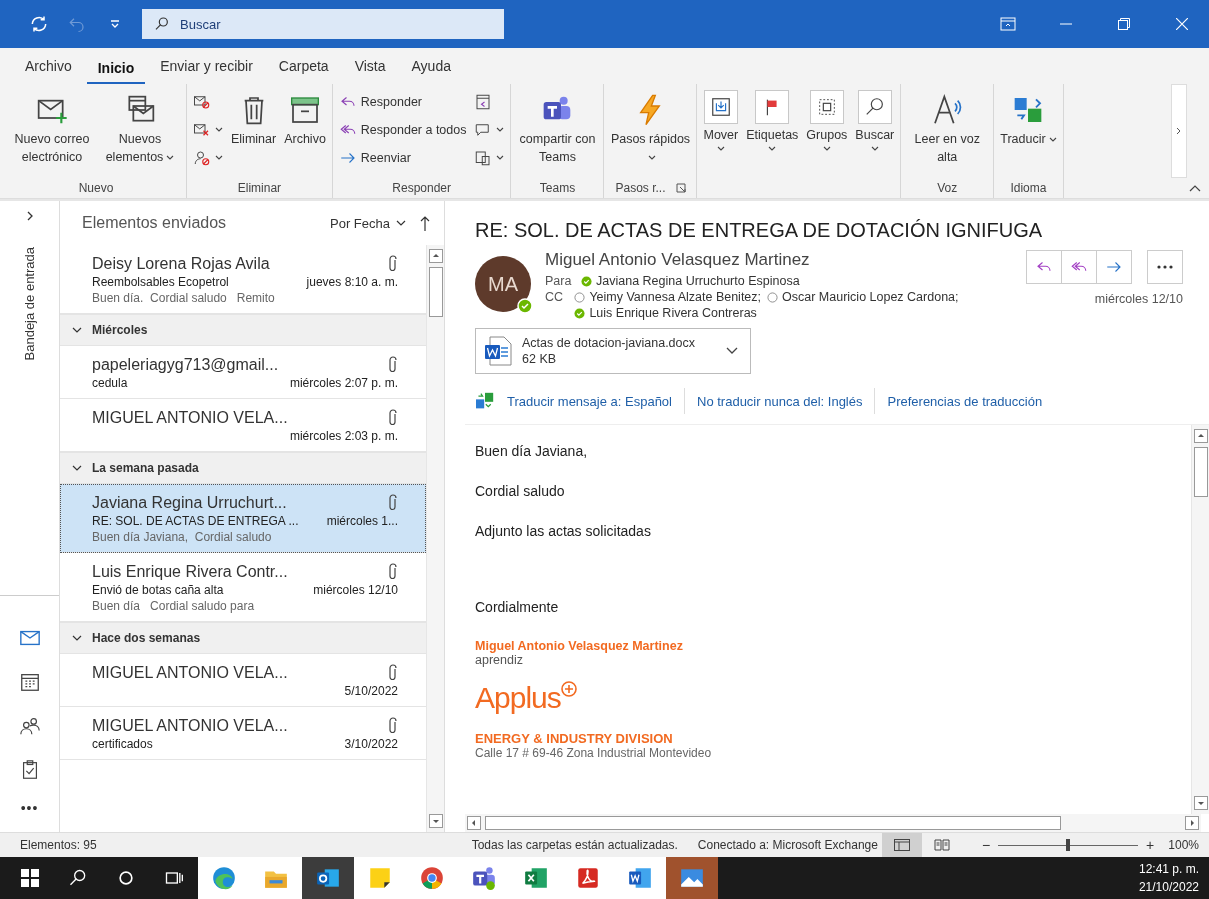 This screenshot has height=899, width=1209. I want to click on spreadsheet-icon, so click(536, 878).